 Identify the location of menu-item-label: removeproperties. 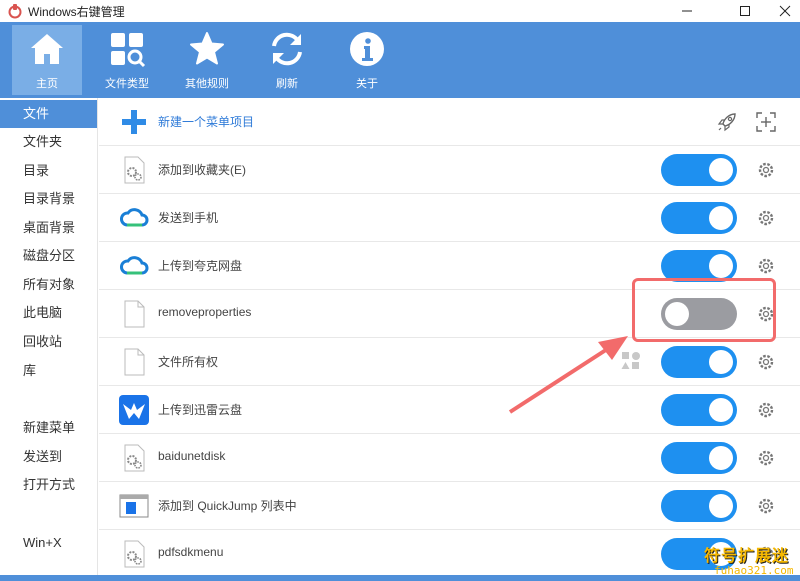
(205, 312).